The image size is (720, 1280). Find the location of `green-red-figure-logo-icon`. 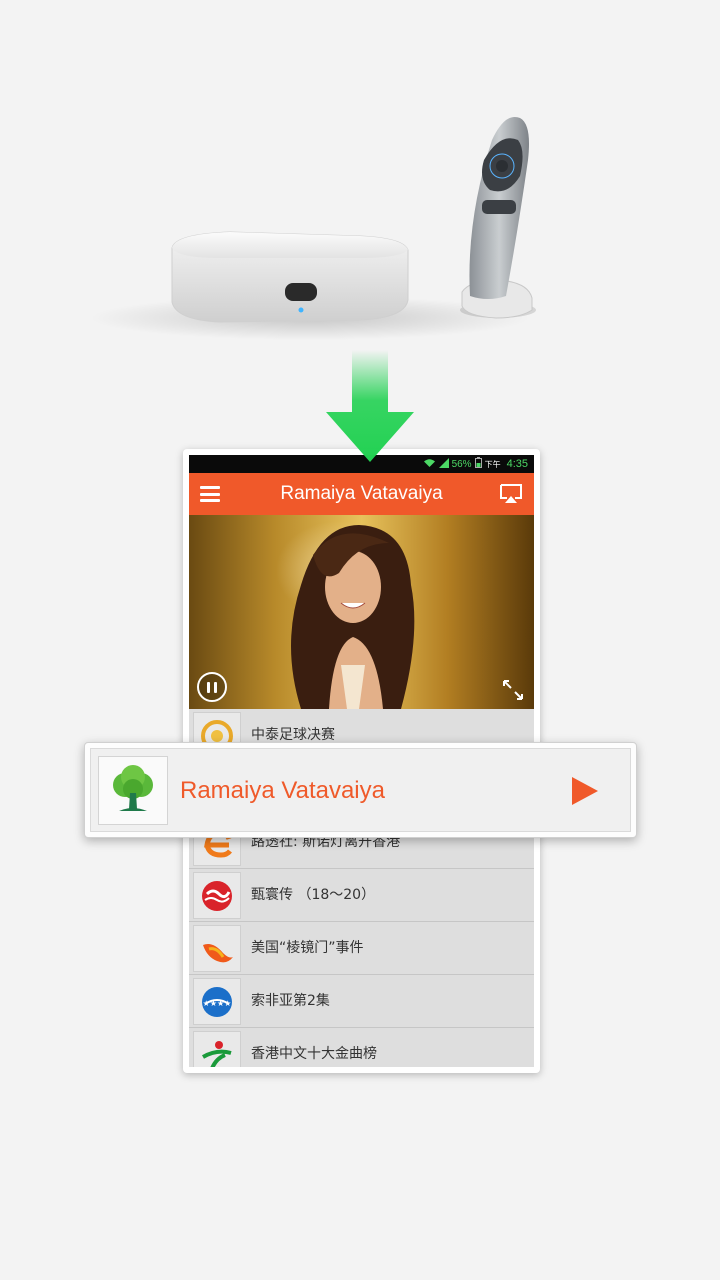

green-red-figure-logo-icon is located at coordinates (217, 1049).